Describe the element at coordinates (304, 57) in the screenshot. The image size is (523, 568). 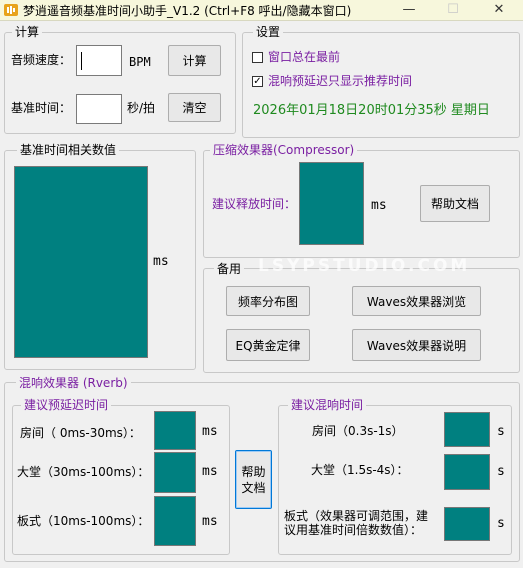
I see `always-on-top-label: 窗口总在最前` at that location.